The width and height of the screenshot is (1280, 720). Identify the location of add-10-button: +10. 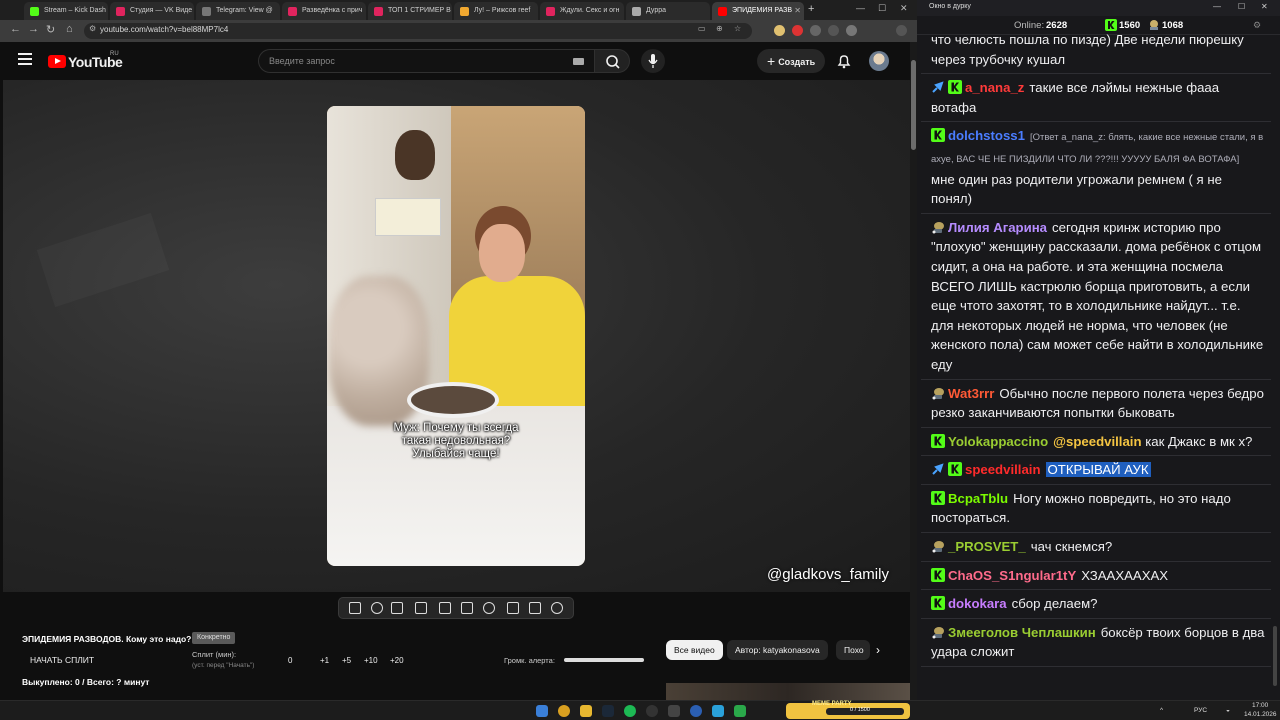
(371, 660).